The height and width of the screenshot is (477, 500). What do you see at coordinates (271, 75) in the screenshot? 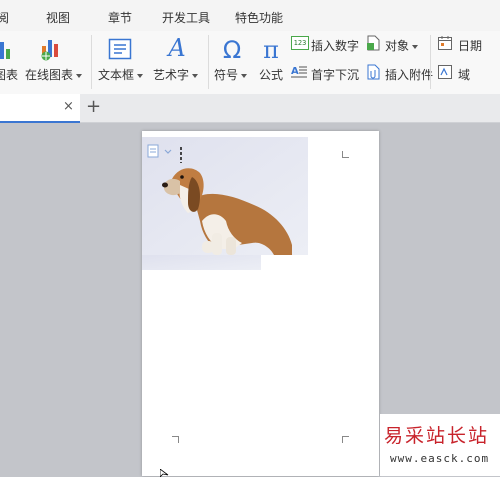
I see `formula-label: 公式` at bounding box center [271, 75].